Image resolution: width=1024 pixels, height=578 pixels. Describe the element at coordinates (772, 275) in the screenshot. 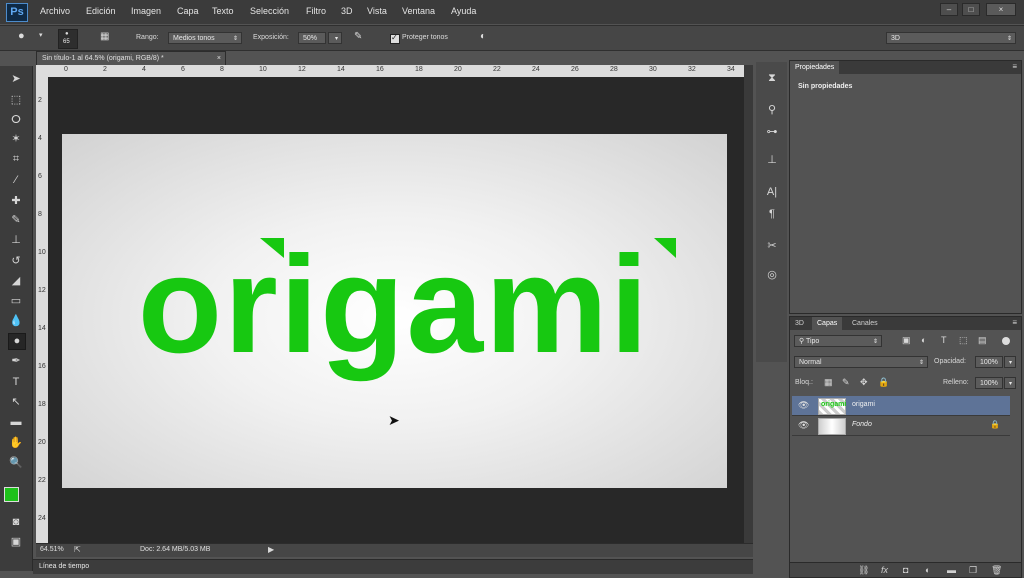

I see `3d-panel-icon: ◎` at that location.